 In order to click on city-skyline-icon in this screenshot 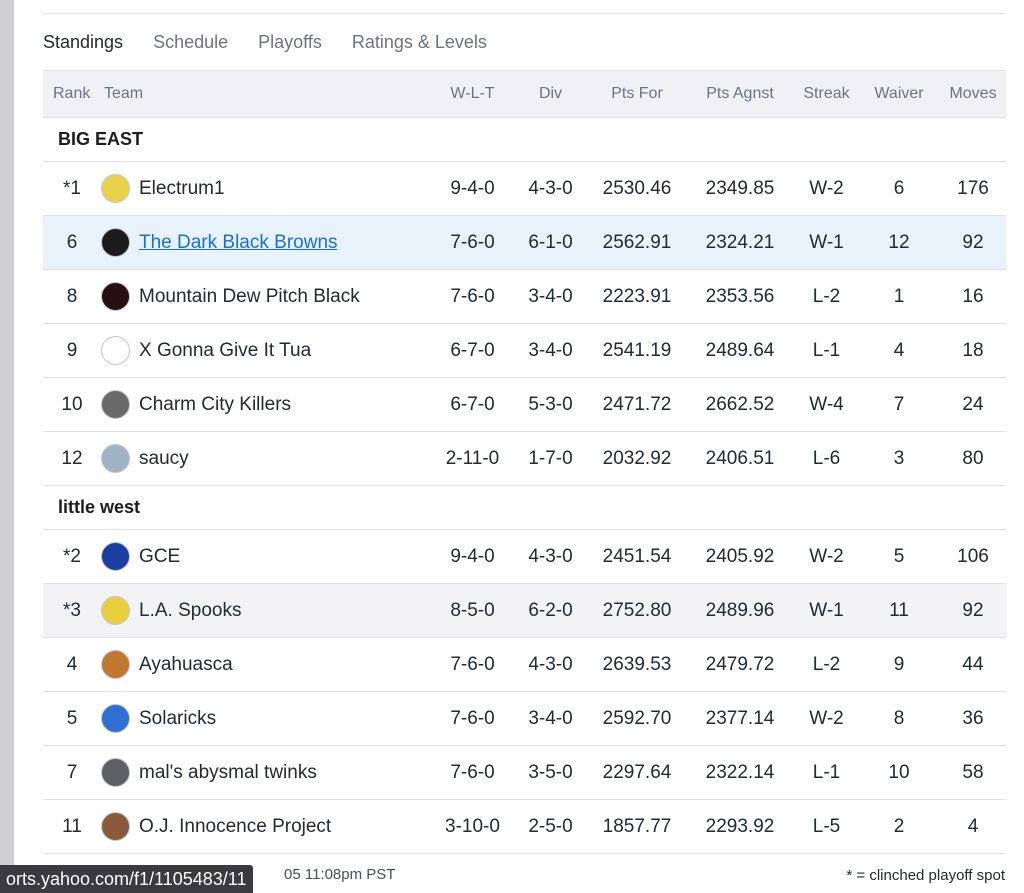, I will do `click(115, 404)`.